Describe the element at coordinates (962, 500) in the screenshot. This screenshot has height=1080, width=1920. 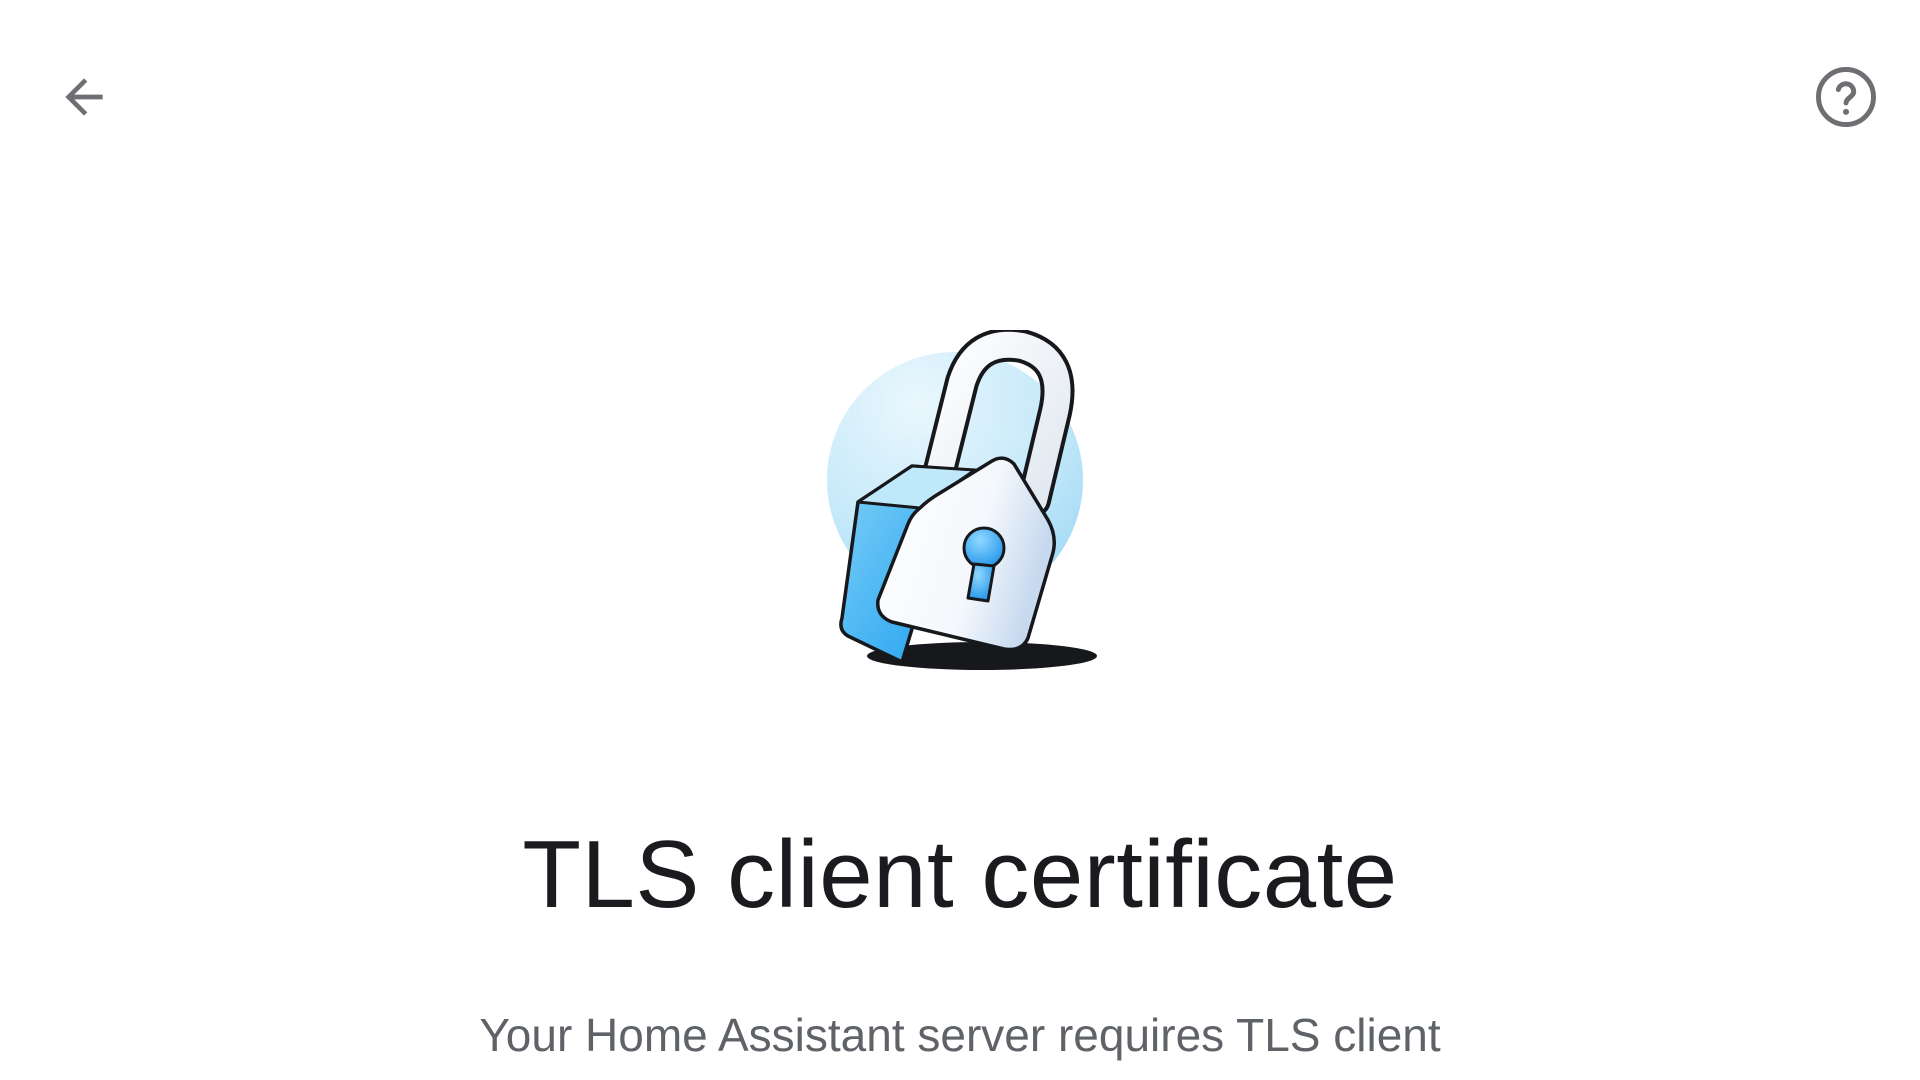
I see `padlock-illustration` at that location.